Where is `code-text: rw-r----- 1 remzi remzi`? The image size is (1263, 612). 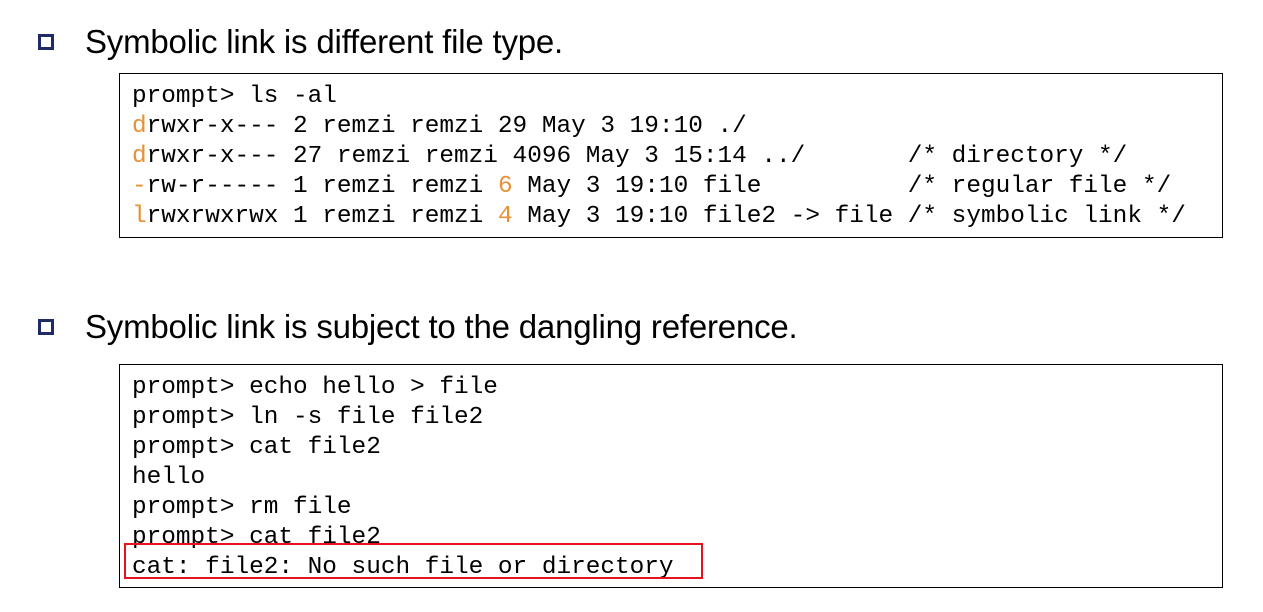 code-text: rw-r----- 1 remzi remzi is located at coordinates (322, 186).